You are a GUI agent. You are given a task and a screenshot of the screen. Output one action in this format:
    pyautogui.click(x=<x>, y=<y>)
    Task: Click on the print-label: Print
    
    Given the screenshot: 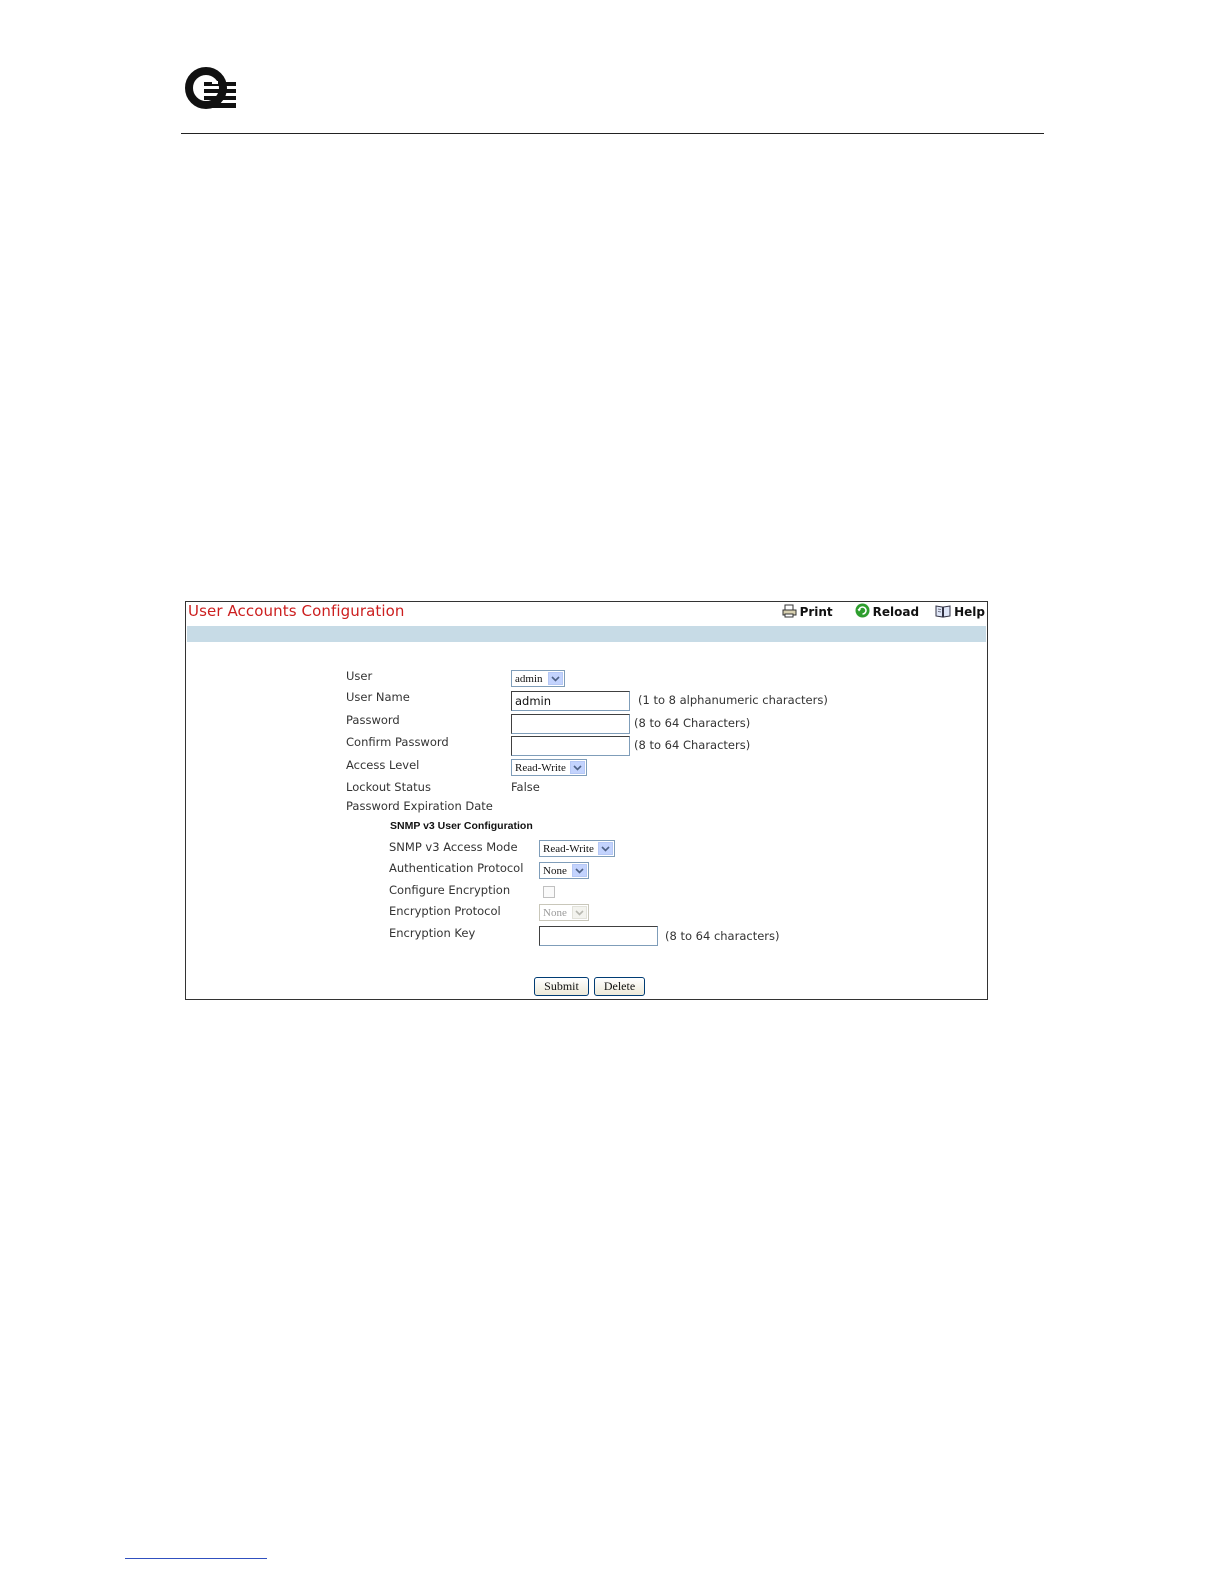 What is the action you would take?
    pyautogui.click(x=816, y=612)
    